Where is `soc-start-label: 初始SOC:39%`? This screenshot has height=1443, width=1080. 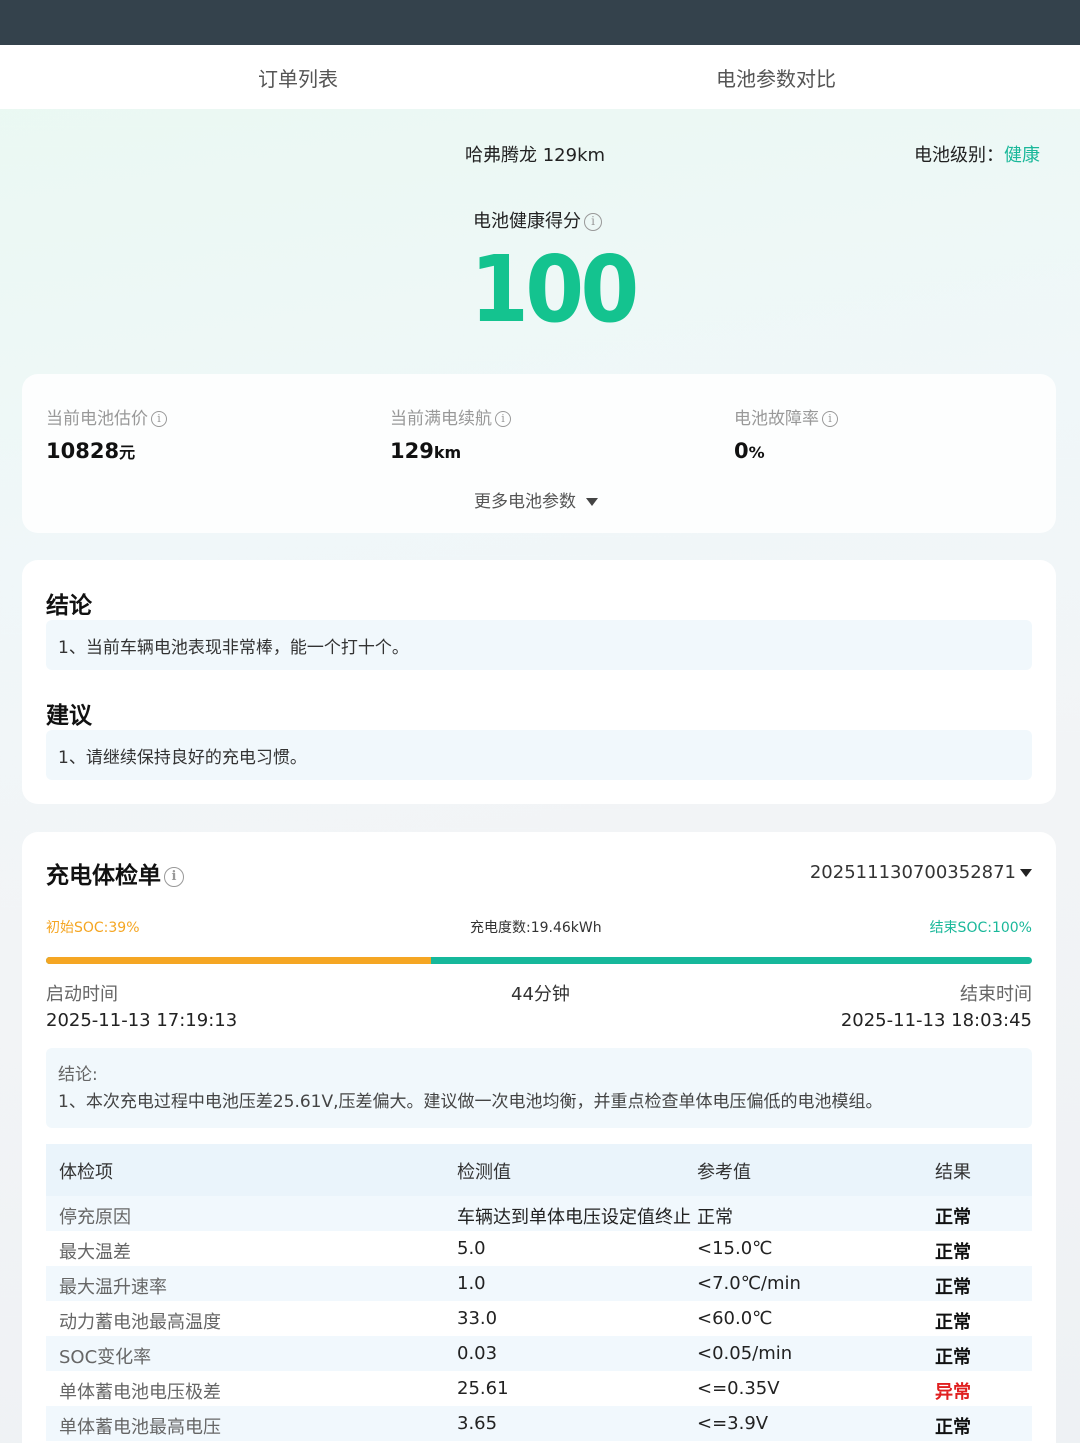 soc-start-label: 初始SOC:39% is located at coordinates (93, 928).